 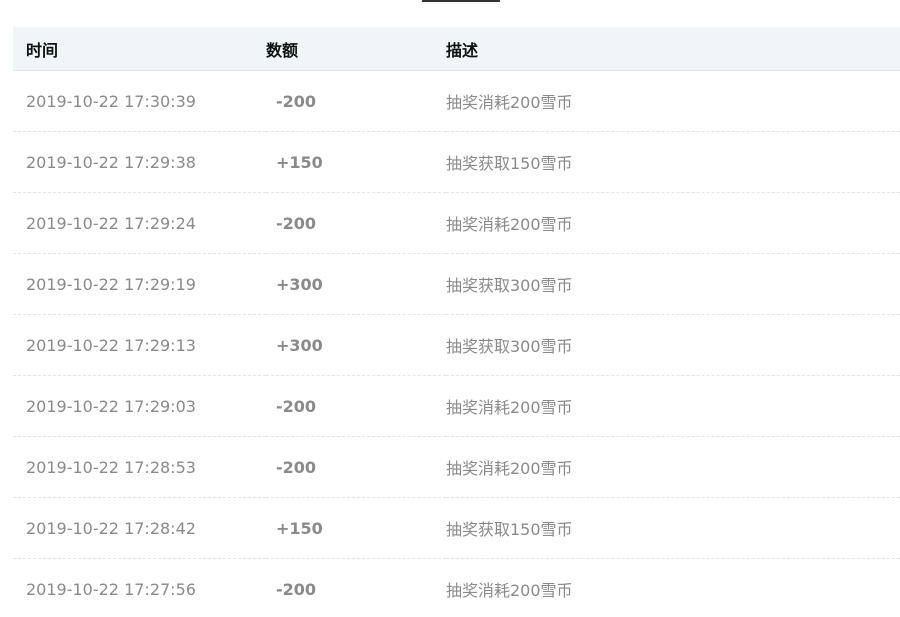 I want to click on row-time: 2019-10-22 17:29:24, so click(x=139, y=223).